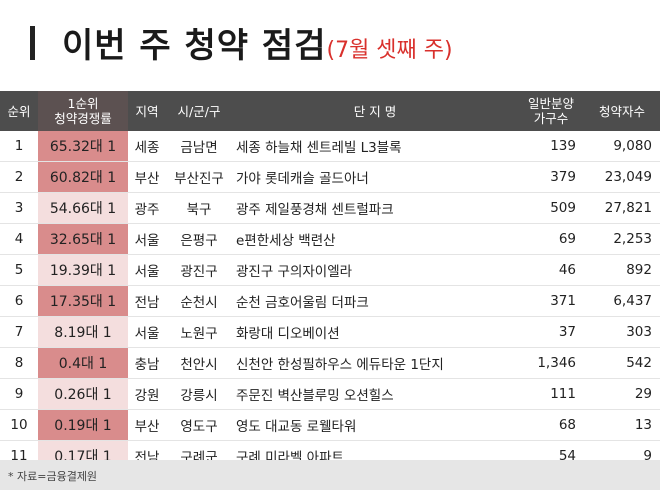 Image resolution: width=660 pixels, height=490 pixels. Describe the element at coordinates (375, 332) in the screenshot. I see `cell-complex: 화랑대 디오베이션` at that location.